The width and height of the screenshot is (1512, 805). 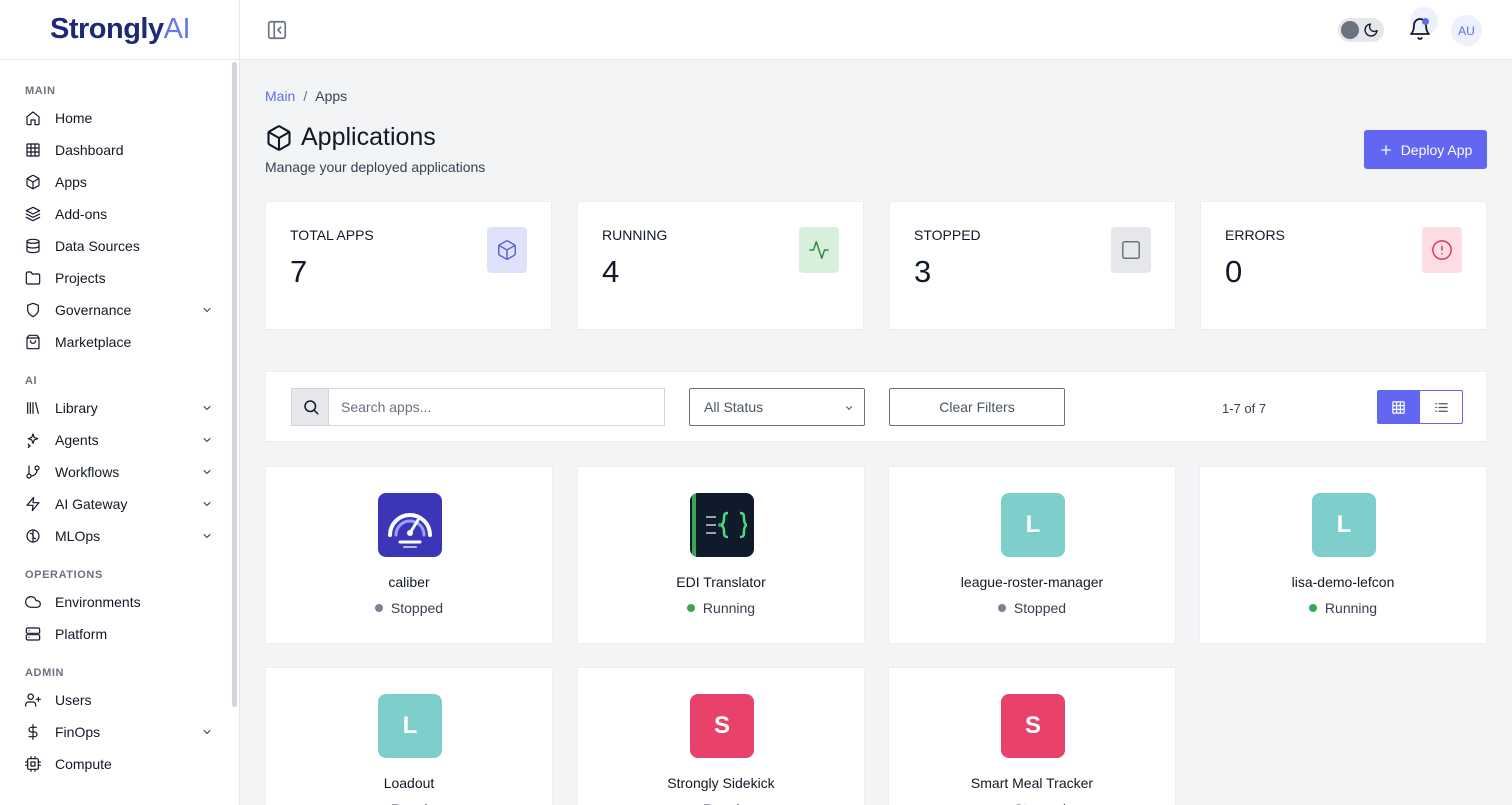 I want to click on app-name: EDI Translator, so click(x=721, y=582).